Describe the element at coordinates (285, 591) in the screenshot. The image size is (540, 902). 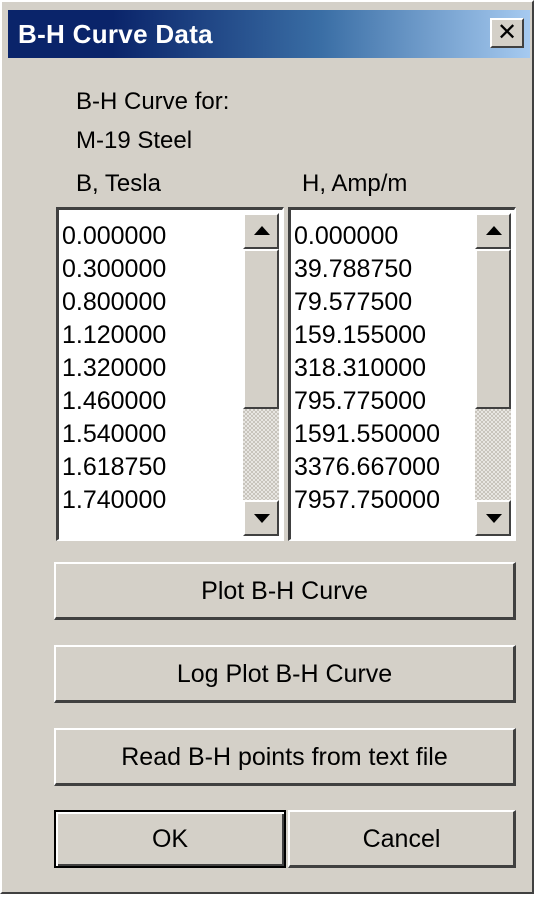
I see `plot-bh-curve-button: Plot B-H Curve` at that location.